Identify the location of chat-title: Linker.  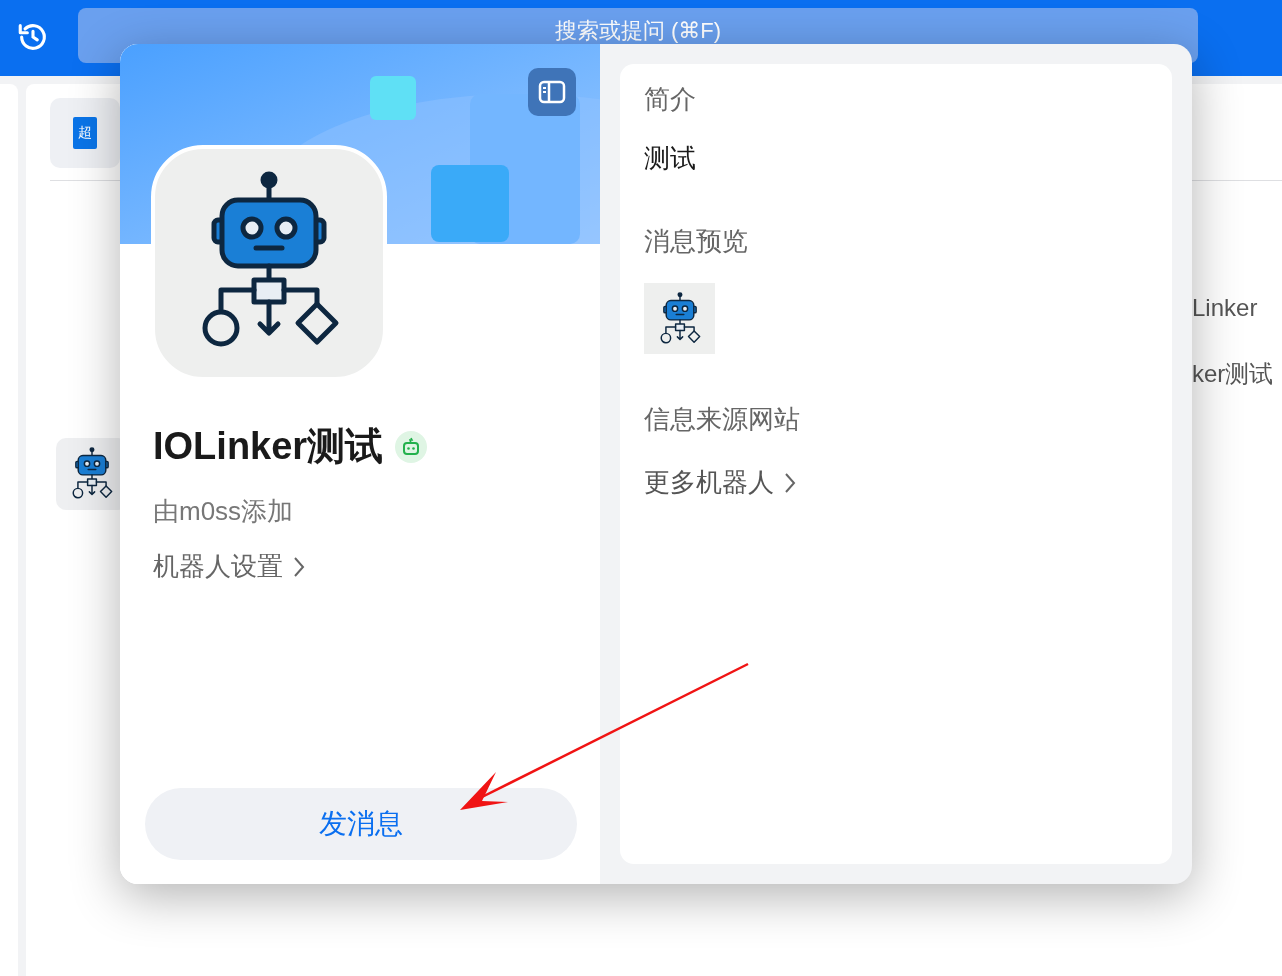
(1233, 308).